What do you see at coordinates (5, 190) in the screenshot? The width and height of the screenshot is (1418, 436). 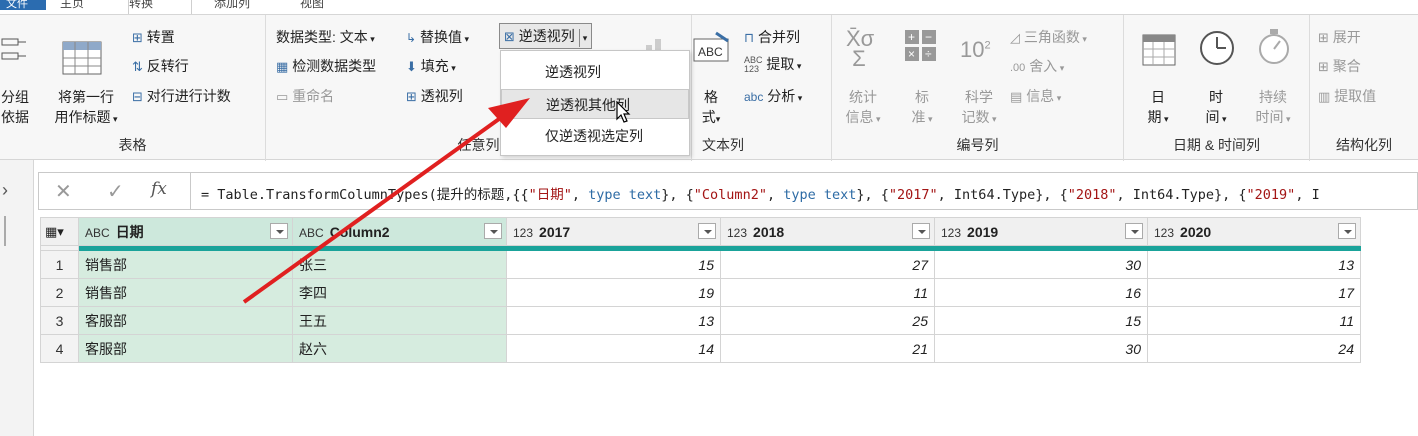 I see `expand-queries-icon: ›` at bounding box center [5, 190].